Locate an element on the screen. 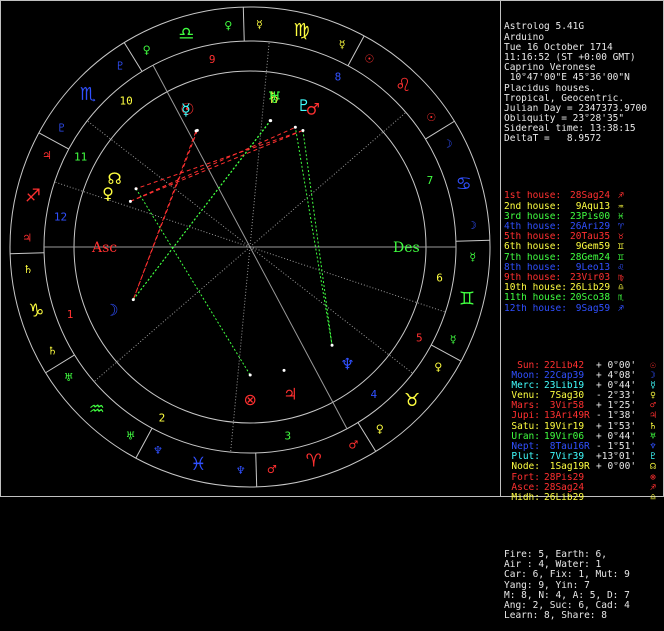 Image resolution: width=664 pixels, height=631 pixels. panel-divider is located at coordinates (500, 248).